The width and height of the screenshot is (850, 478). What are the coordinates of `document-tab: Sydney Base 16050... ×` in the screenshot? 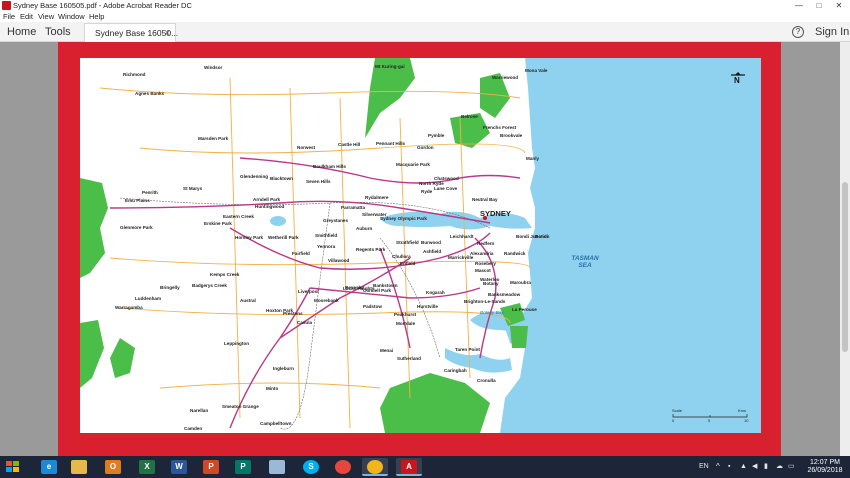 It's located at (131, 33).